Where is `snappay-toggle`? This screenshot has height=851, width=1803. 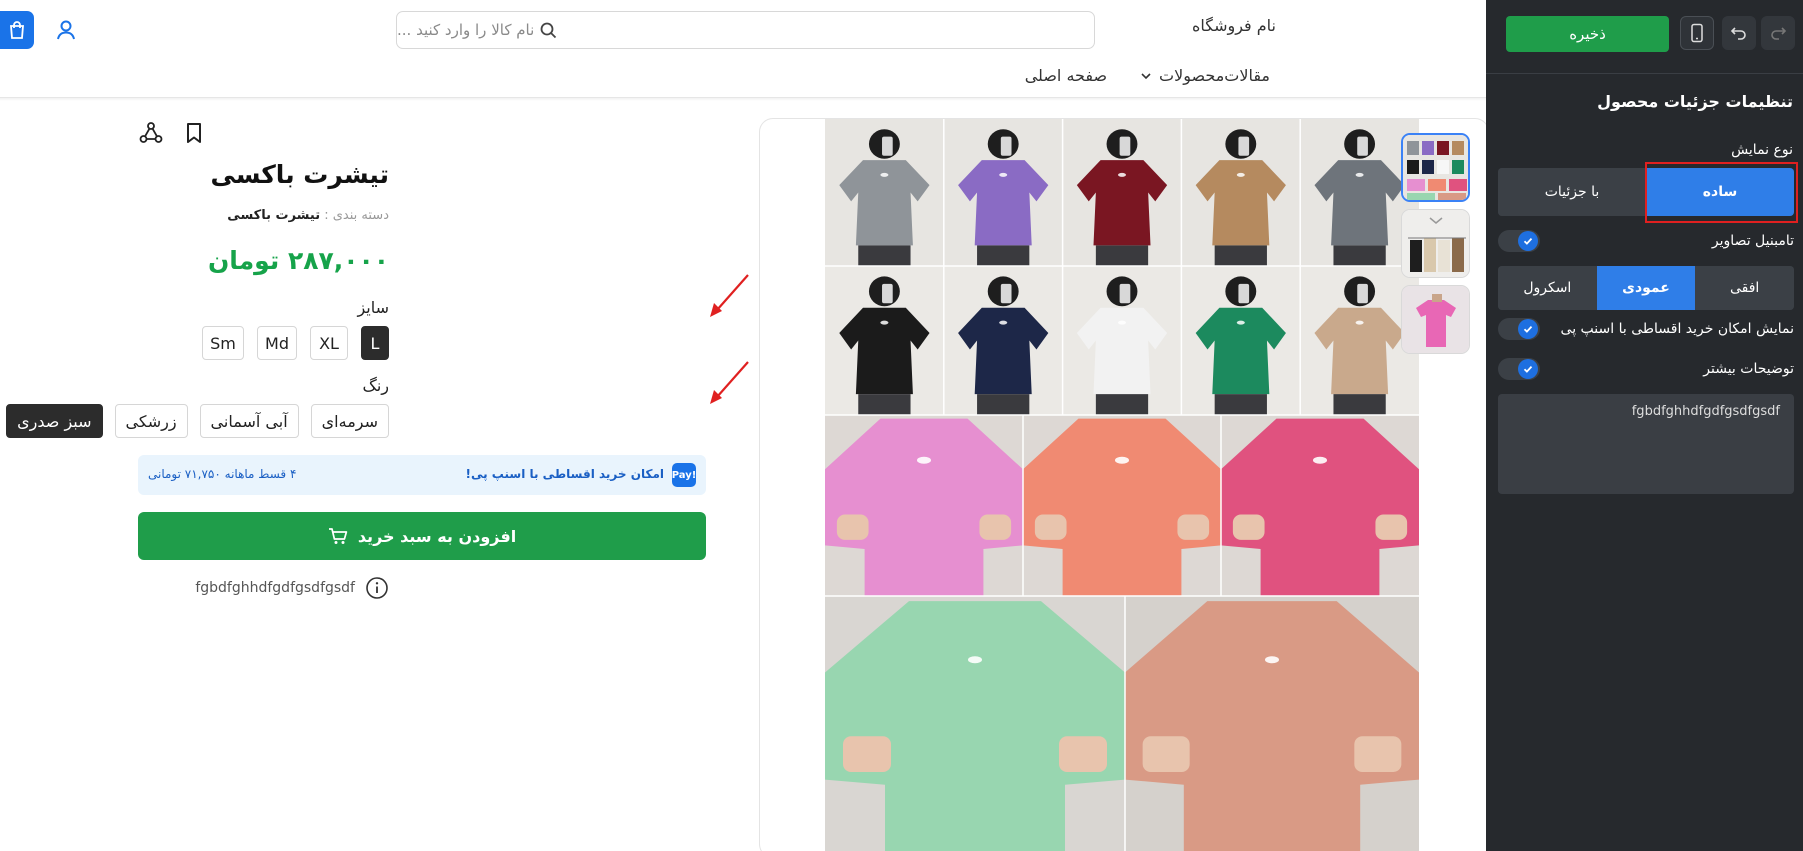 snappay-toggle is located at coordinates (1519, 329).